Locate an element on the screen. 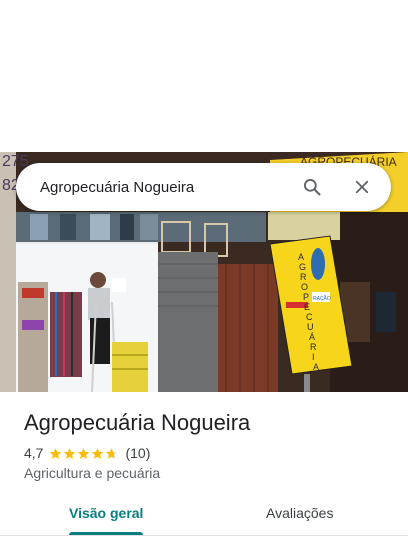 The image size is (408, 544). sign-letter: I is located at coordinates (313, 357).